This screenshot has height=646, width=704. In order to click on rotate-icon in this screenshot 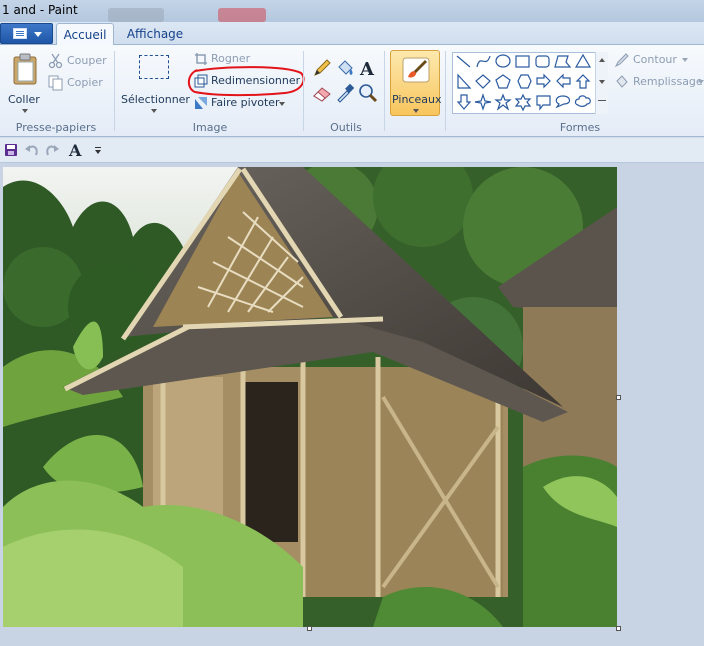, I will do `click(201, 103)`.